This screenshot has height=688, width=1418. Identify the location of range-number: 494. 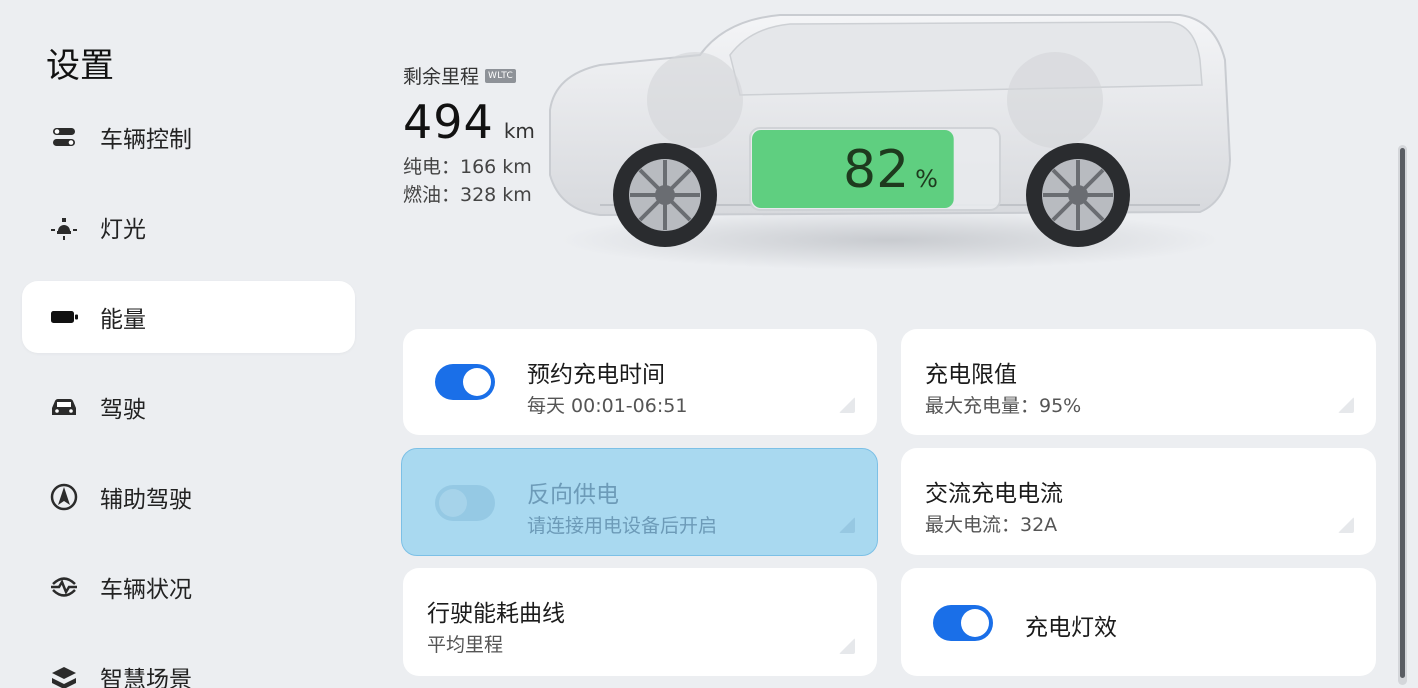
(448, 122).